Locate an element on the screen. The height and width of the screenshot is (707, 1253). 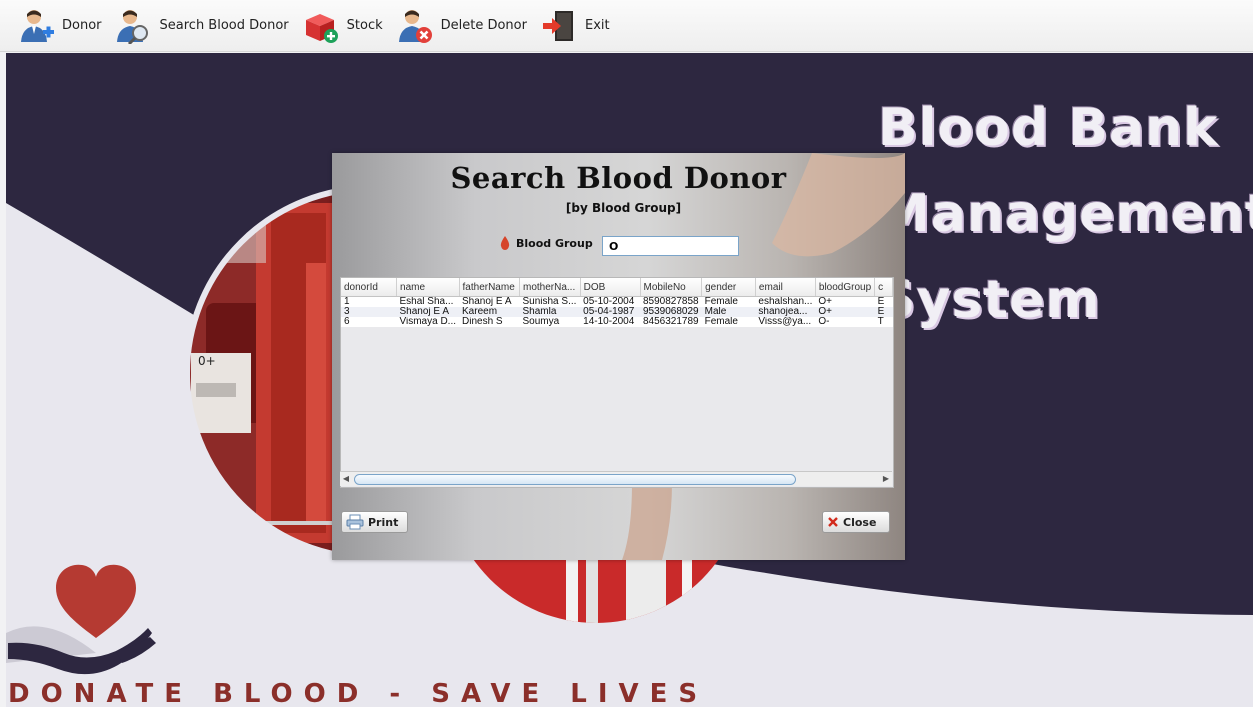
menu-exit: Exit is located at coordinates (575, 26).